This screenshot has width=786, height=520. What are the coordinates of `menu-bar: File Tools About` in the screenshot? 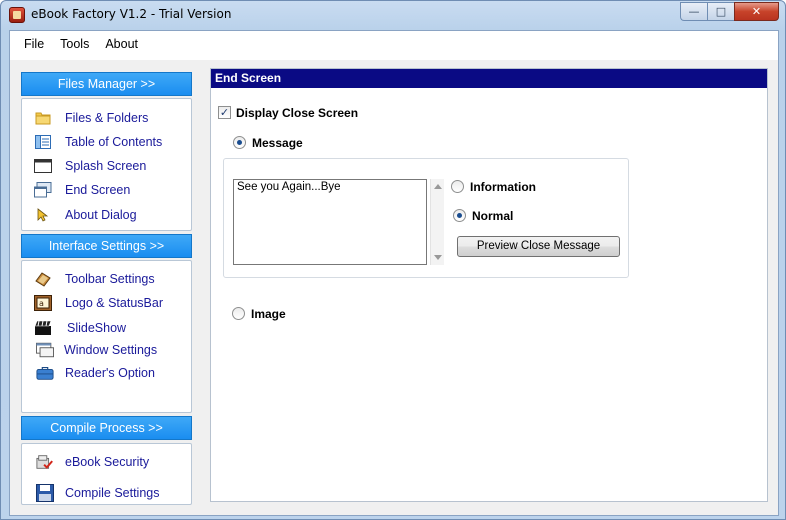 It's located at (394, 44).